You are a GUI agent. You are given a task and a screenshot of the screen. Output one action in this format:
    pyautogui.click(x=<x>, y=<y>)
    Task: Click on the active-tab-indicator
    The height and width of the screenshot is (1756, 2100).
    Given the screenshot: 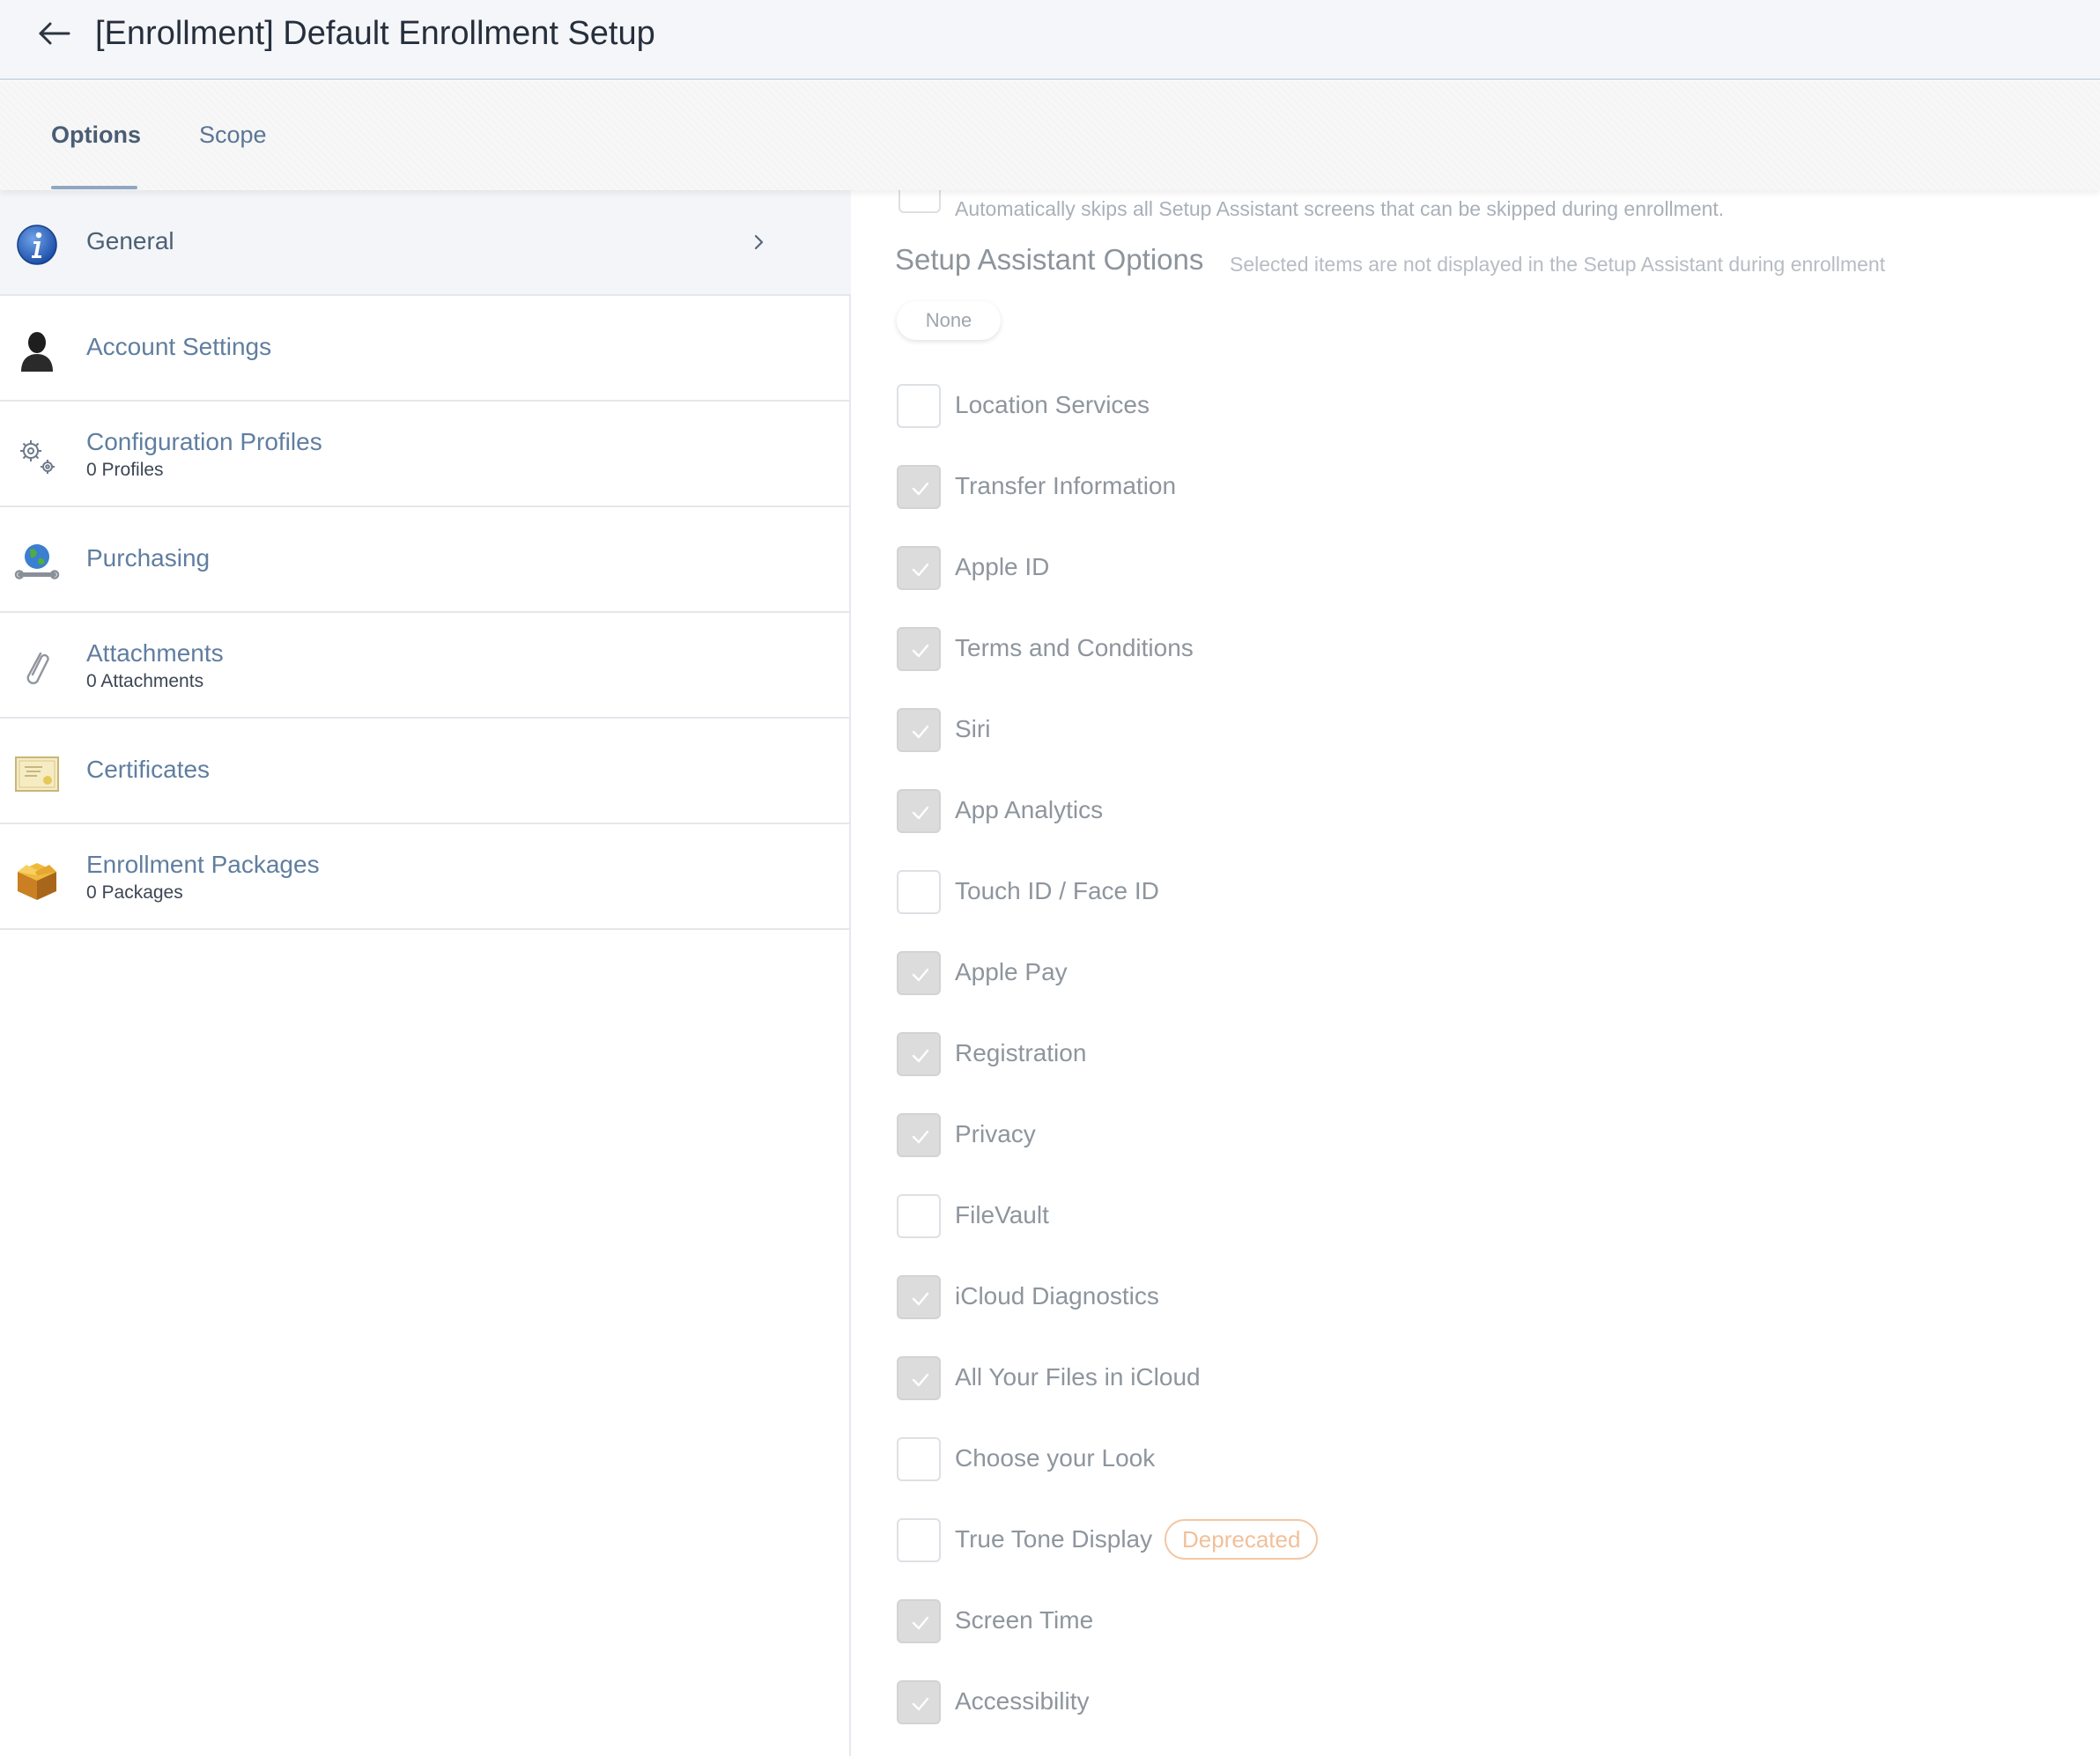 What is the action you would take?
    pyautogui.click(x=94, y=187)
    